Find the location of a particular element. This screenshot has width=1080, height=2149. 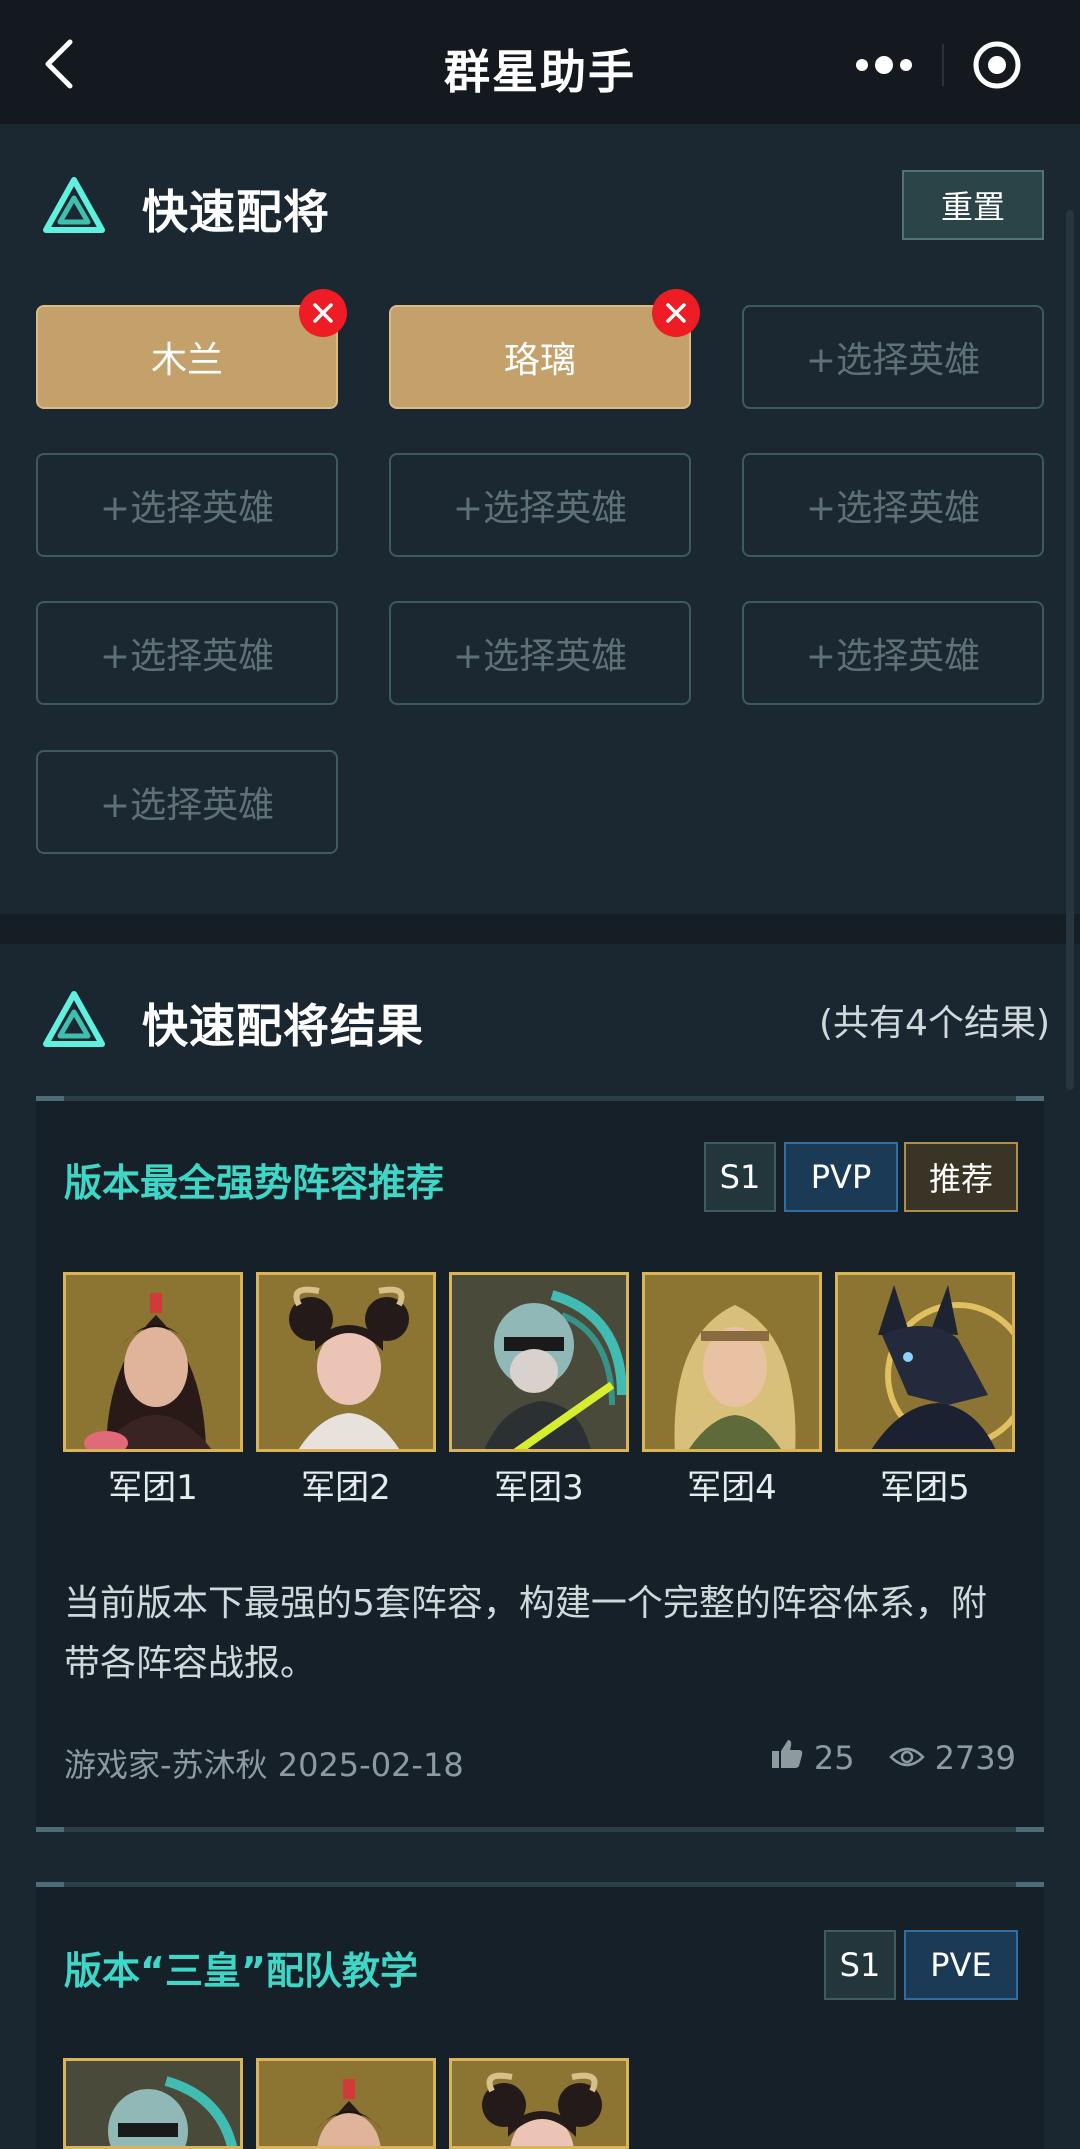

section-divider is located at coordinates (540, 929).